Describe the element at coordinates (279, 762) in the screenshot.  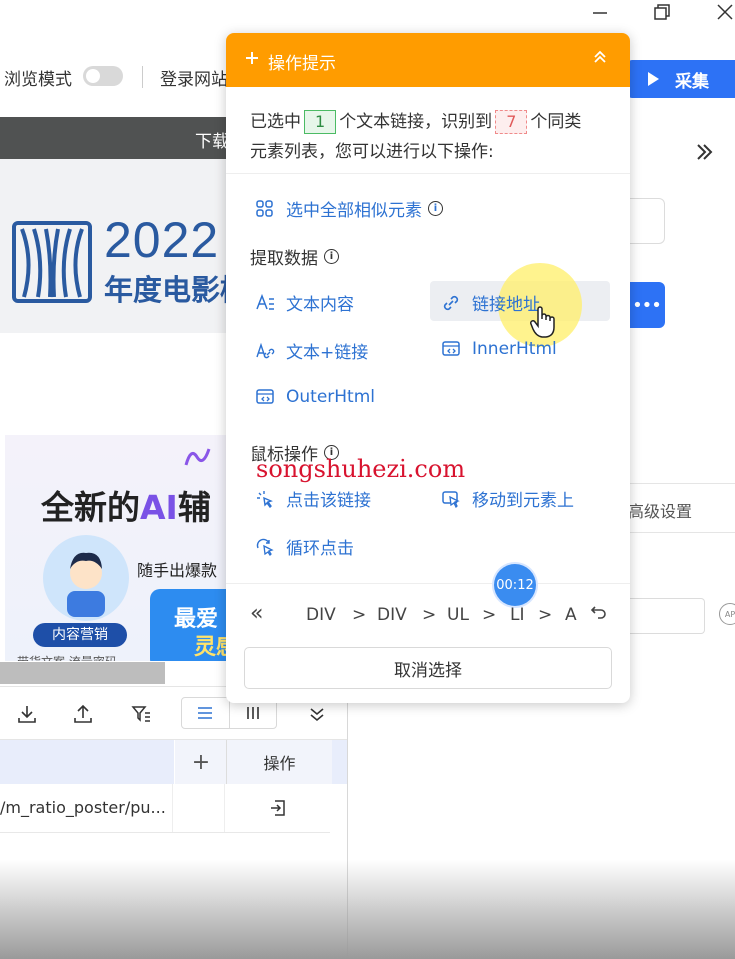
I see `operation-header: 操作` at that location.